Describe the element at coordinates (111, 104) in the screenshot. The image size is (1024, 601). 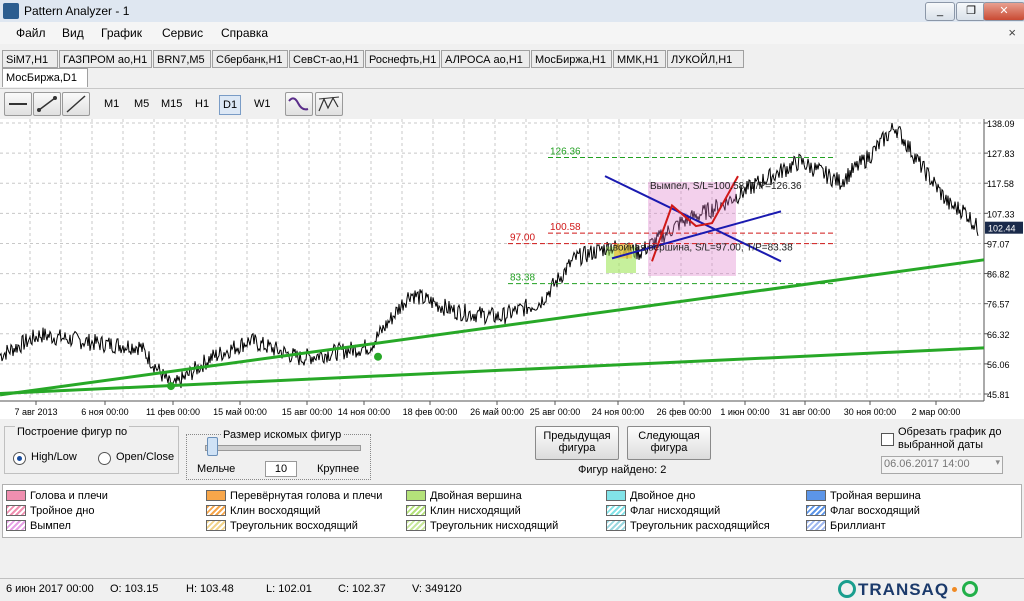
I see `timeframe-m1: M1` at that location.